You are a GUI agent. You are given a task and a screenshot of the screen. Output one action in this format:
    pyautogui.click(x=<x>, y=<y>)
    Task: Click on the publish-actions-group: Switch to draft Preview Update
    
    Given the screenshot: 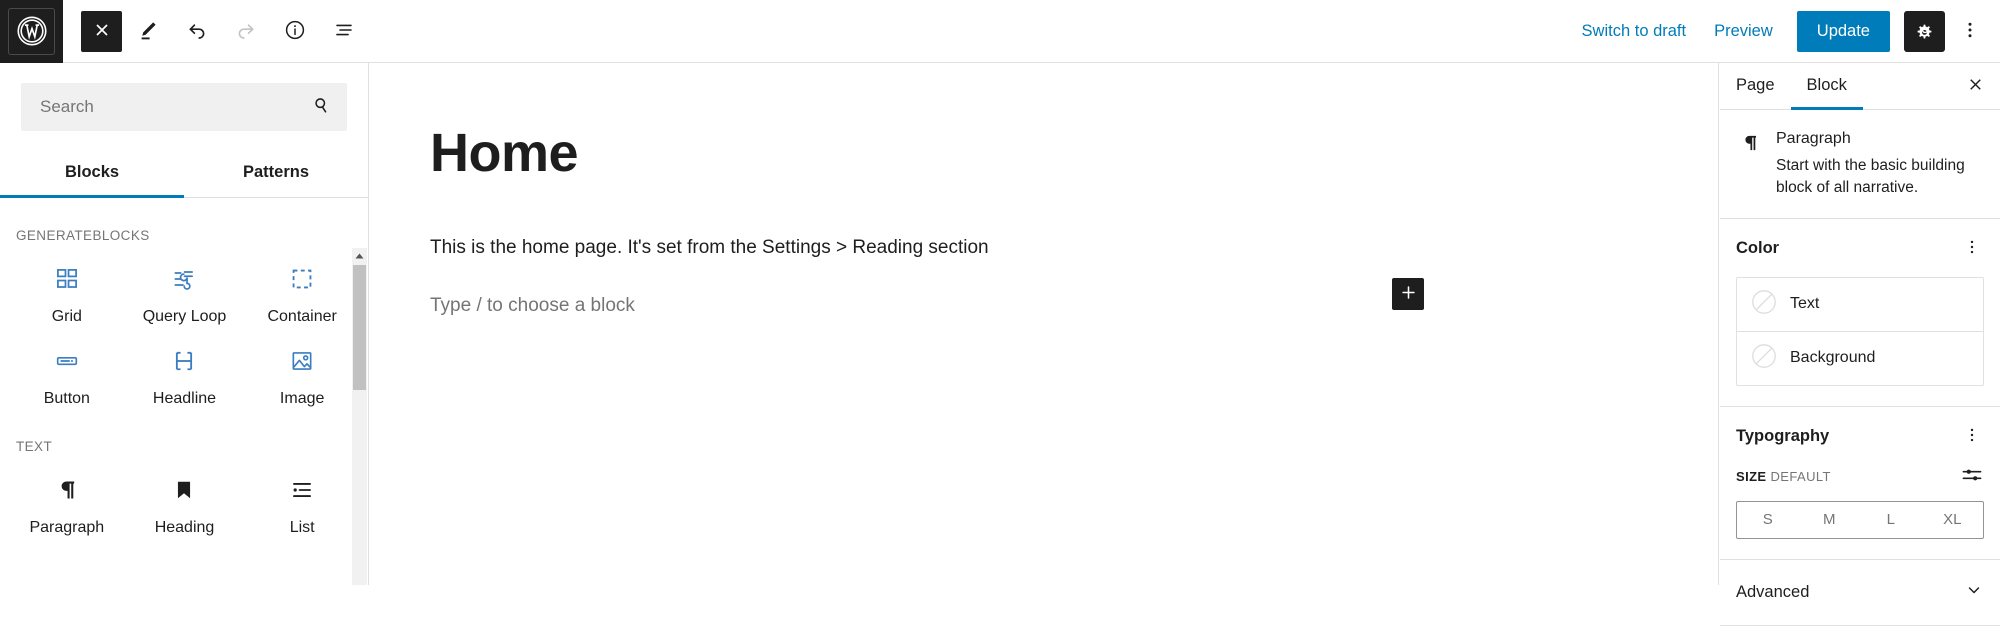 What is the action you would take?
    pyautogui.click(x=1784, y=31)
    